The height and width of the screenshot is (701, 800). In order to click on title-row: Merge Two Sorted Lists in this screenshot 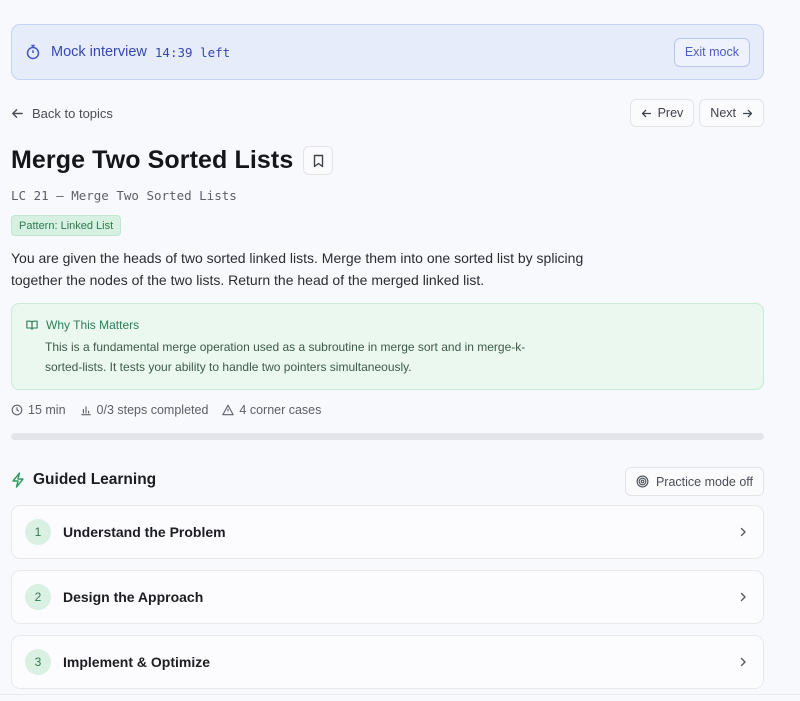, I will do `click(172, 160)`.